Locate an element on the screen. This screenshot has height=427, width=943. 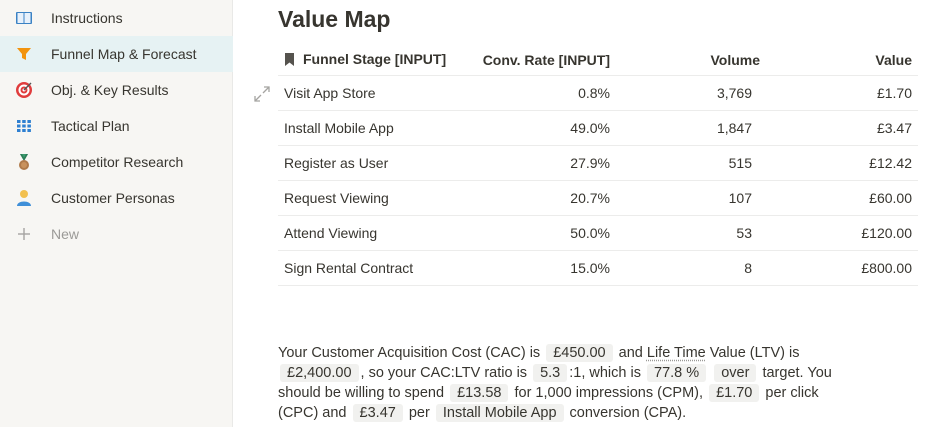
cac-value: £450.00 is located at coordinates (579, 352).